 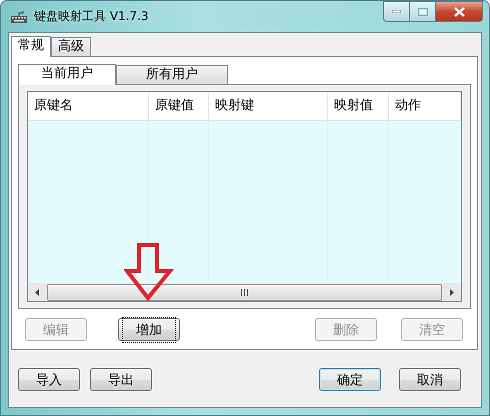 What do you see at coordinates (71, 46) in the screenshot?
I see `tab: 高级` at bounding box center [71, 46].